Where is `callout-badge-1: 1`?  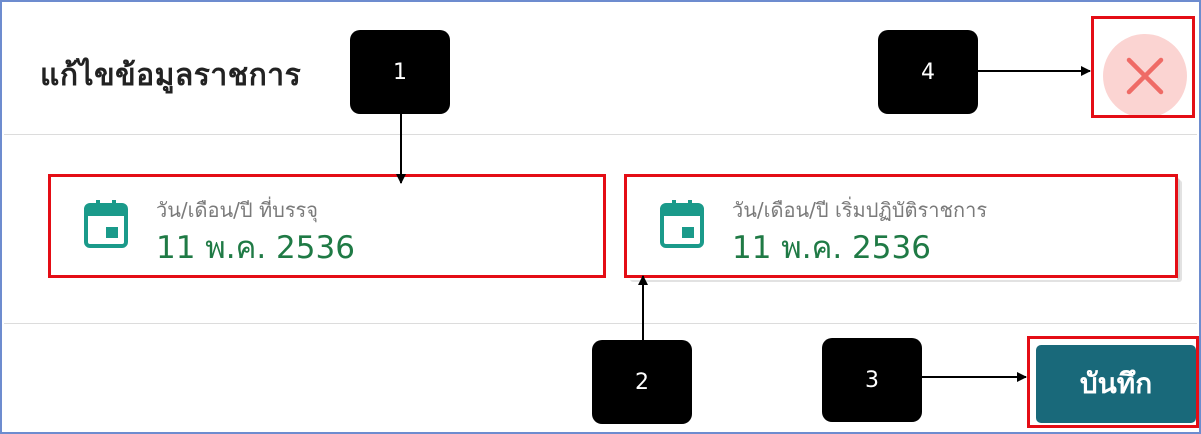 callout-badge-1: 1 is located at coordinates (400, 72).